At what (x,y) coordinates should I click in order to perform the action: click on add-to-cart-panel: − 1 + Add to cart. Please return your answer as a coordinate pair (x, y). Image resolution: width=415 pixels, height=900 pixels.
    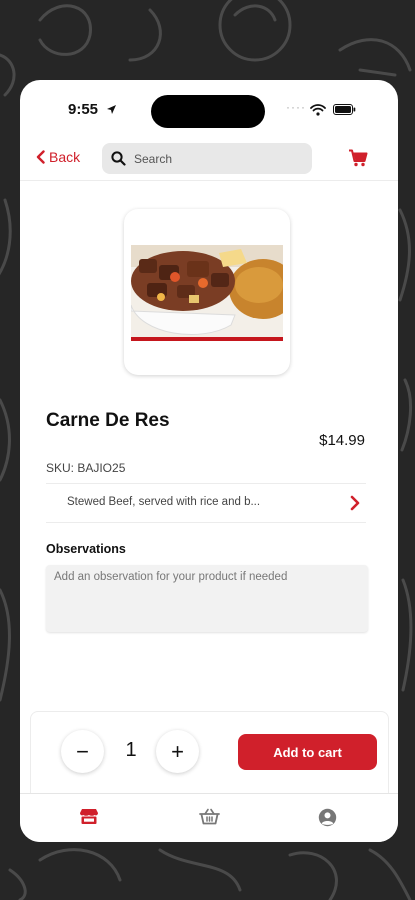
    Looking at the image, I should click on (209, 756).